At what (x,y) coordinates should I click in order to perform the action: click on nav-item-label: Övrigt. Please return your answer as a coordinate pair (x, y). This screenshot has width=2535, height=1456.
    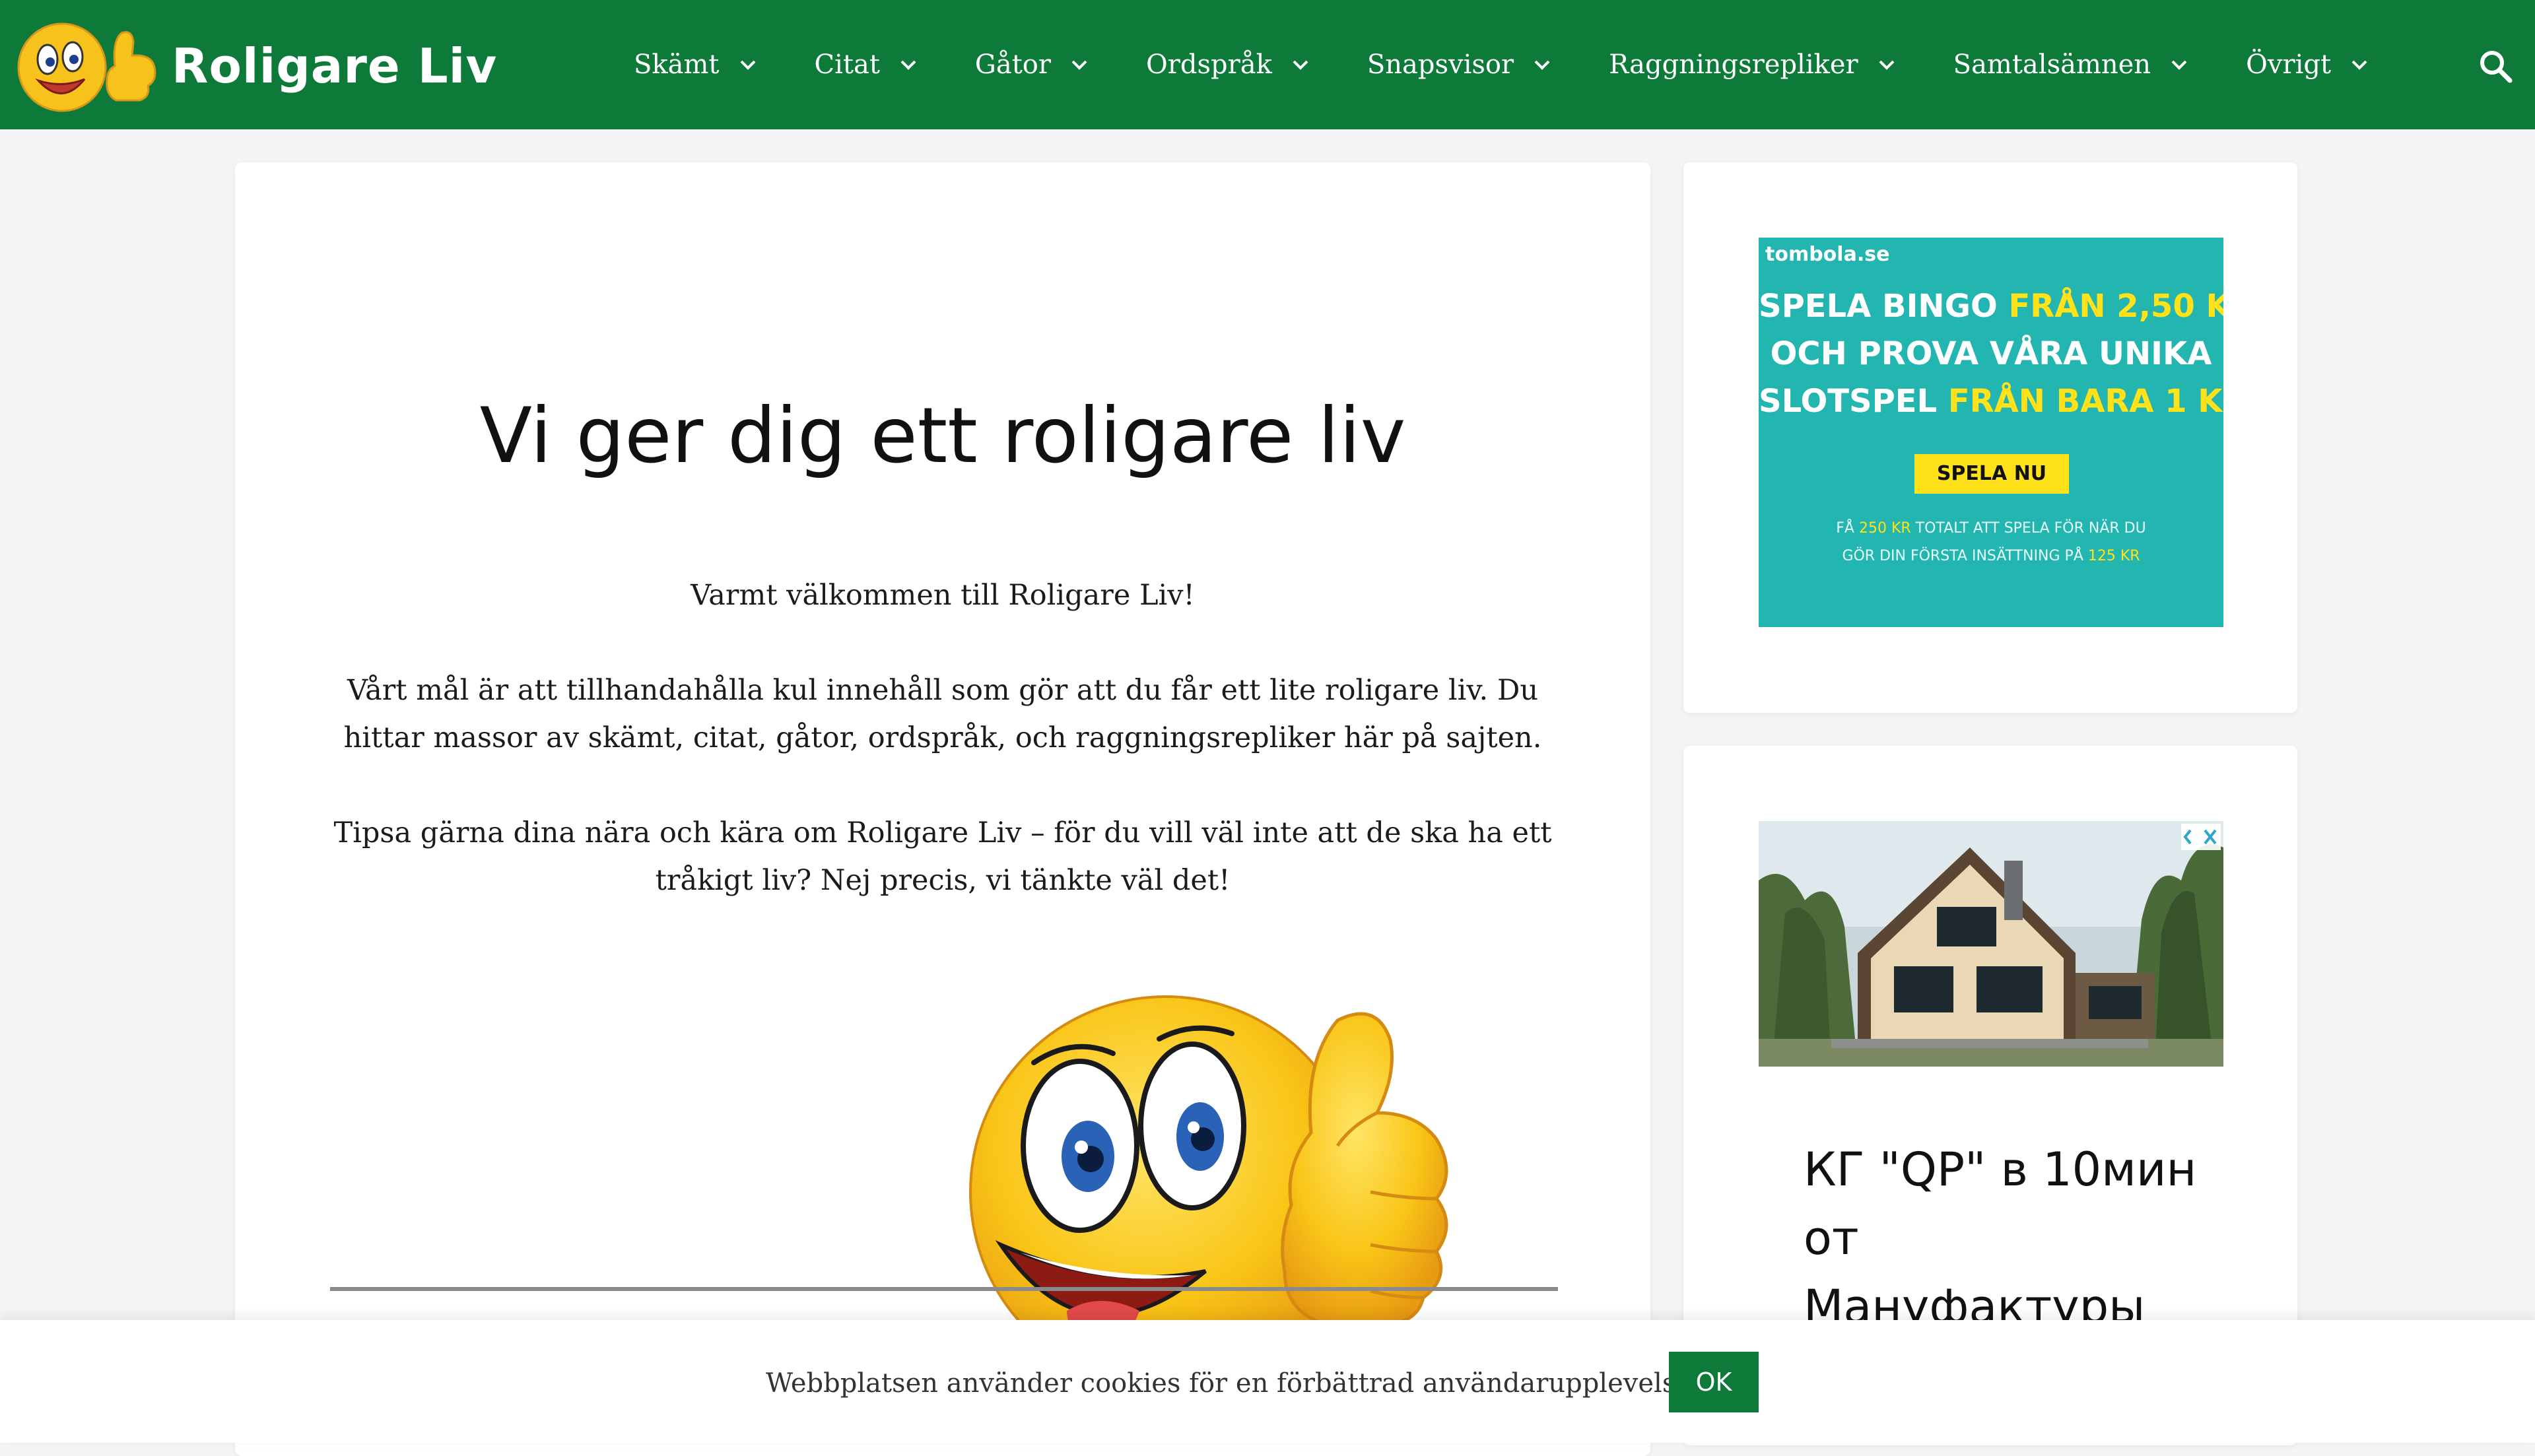
    Looking at the image, I should click on (2289, 65).